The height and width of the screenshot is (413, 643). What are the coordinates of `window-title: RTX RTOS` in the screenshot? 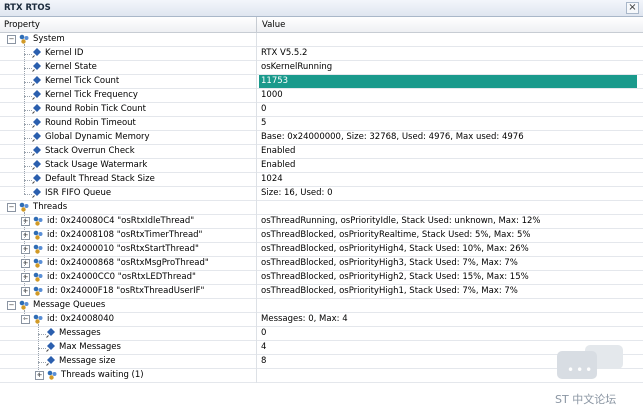 It's located at (27, 8).